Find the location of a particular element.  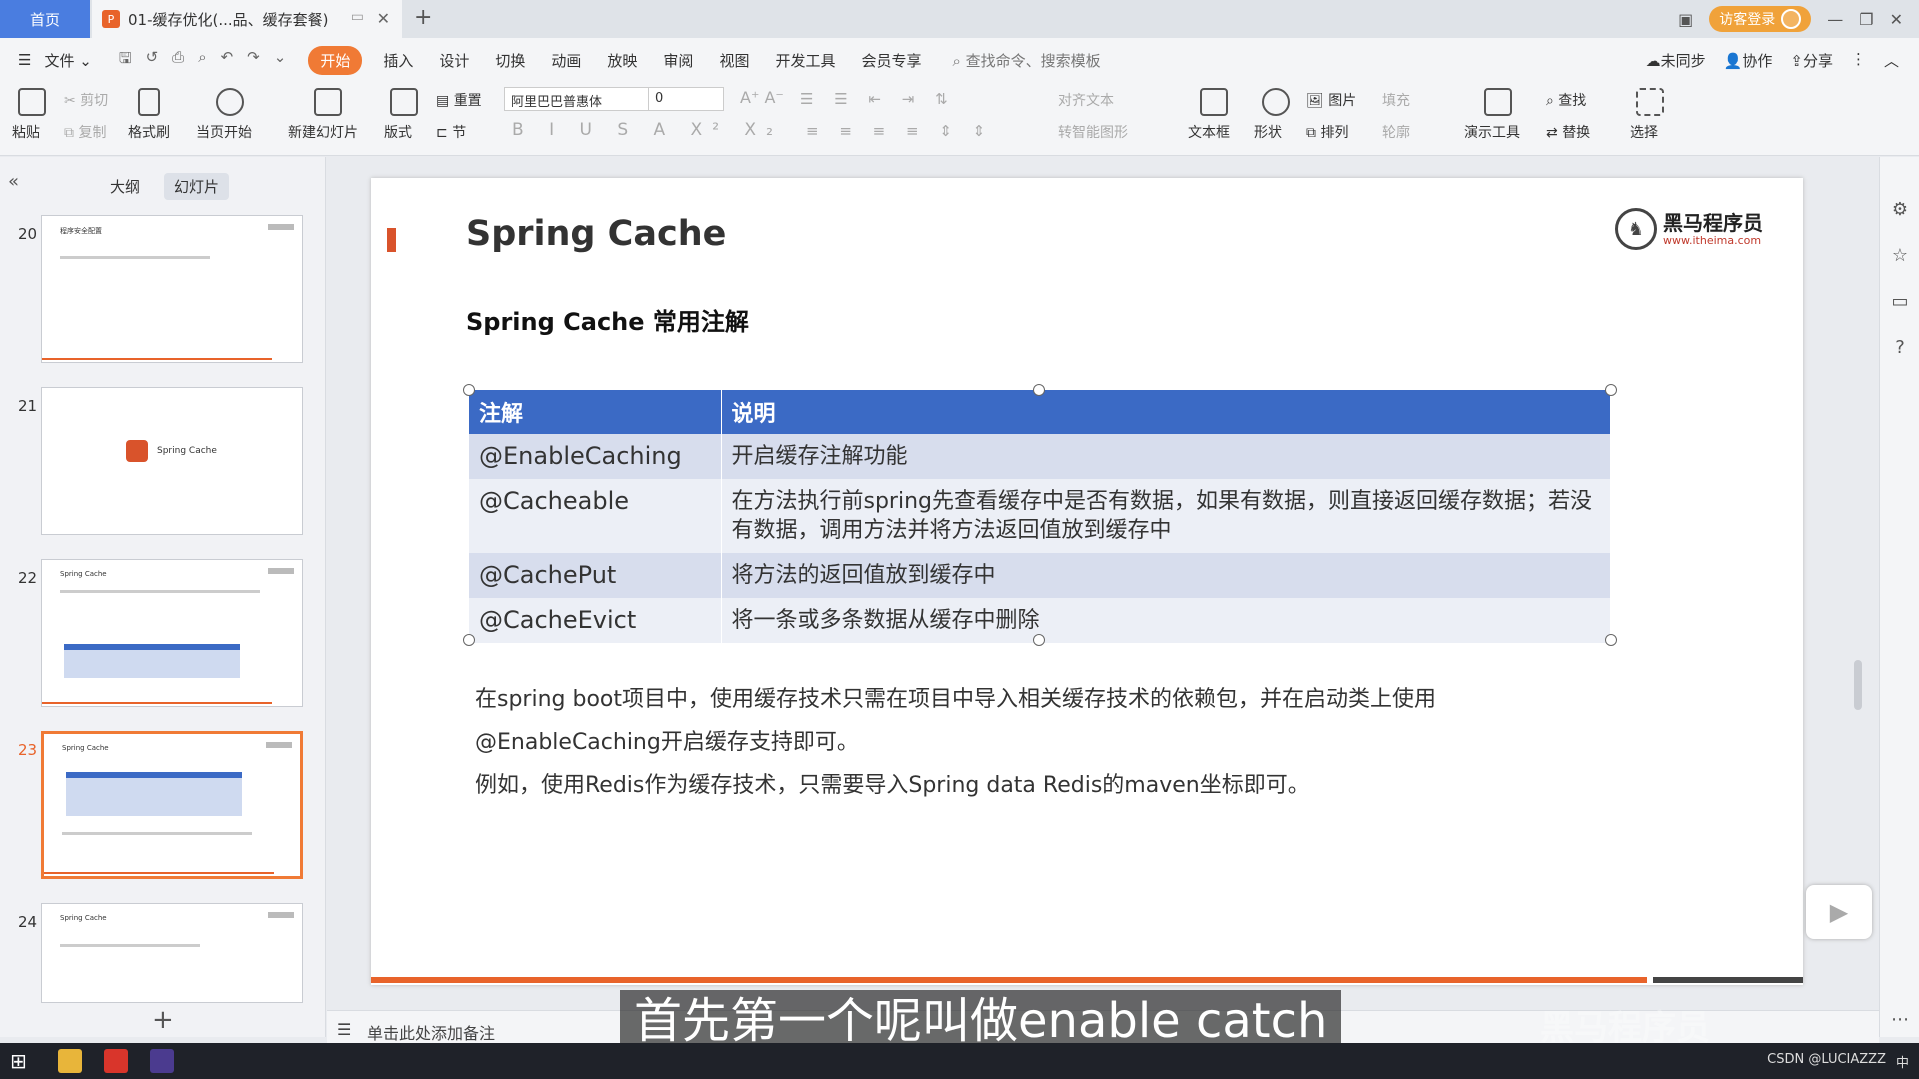

new-tab-button: + is located at coordinates (423, 17).